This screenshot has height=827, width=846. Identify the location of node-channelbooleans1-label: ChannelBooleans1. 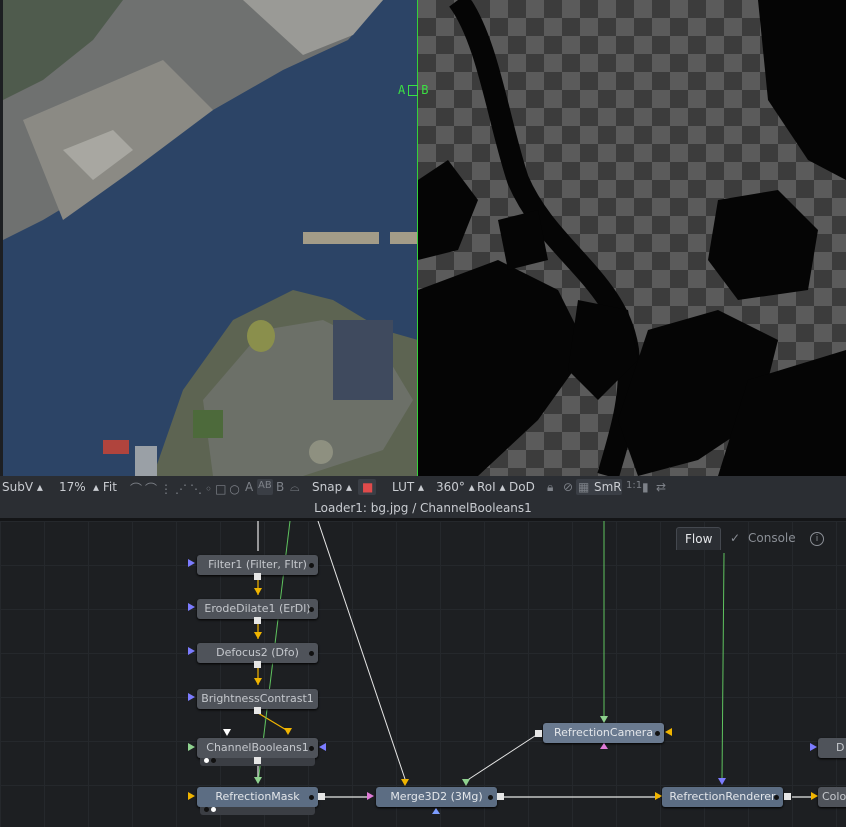
(257, 747).